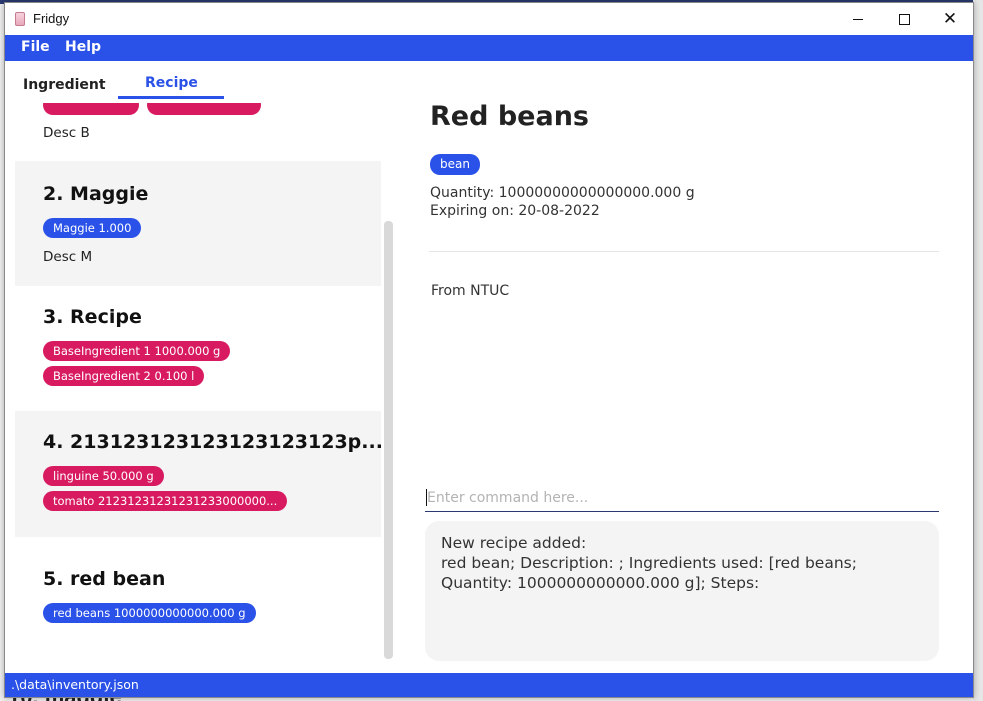 The image size is (983, 701). I want to click on detail-divider, so click(684, 251).